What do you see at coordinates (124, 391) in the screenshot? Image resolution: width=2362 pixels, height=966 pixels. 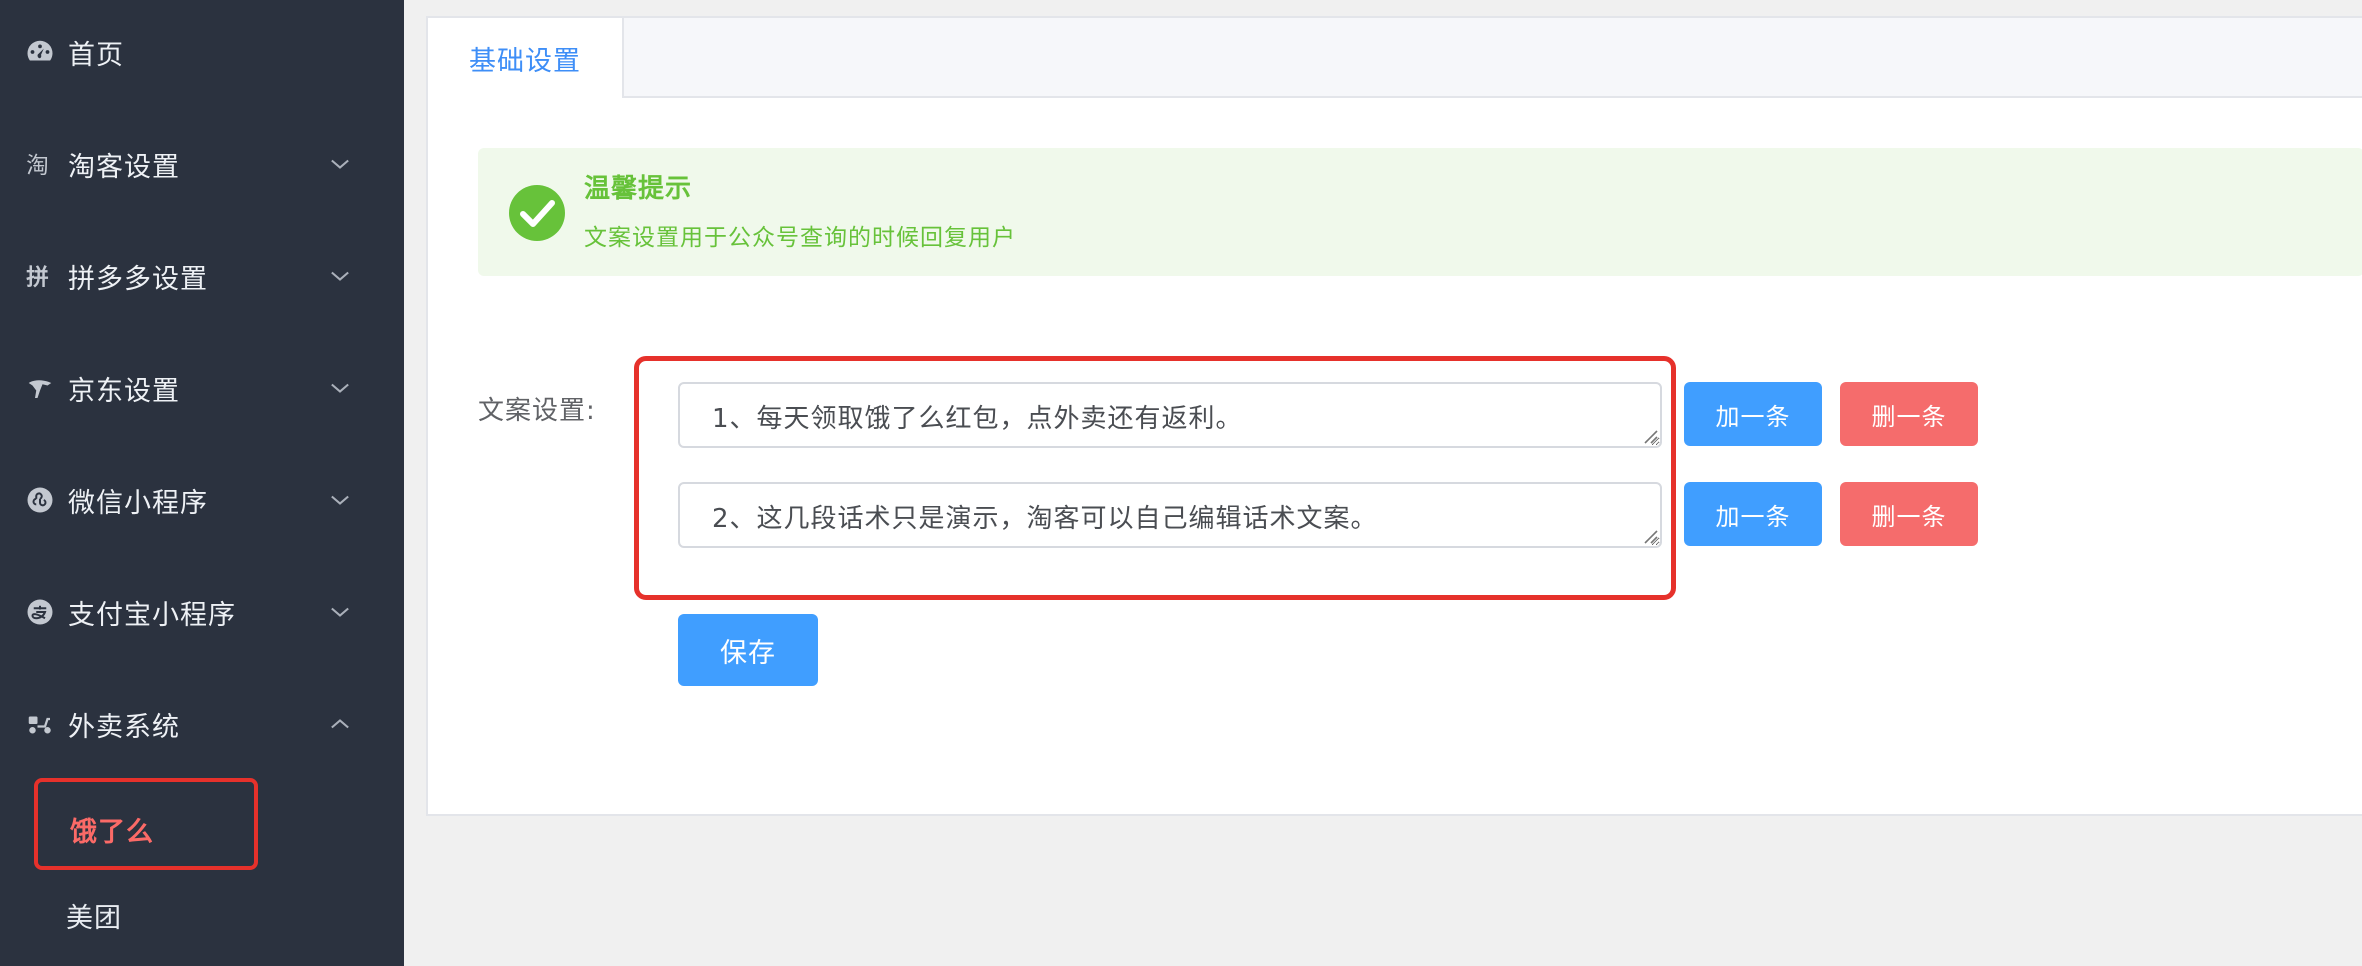 I see `sidebar-item-label: 京东设置` at bounding box center [124, 391].